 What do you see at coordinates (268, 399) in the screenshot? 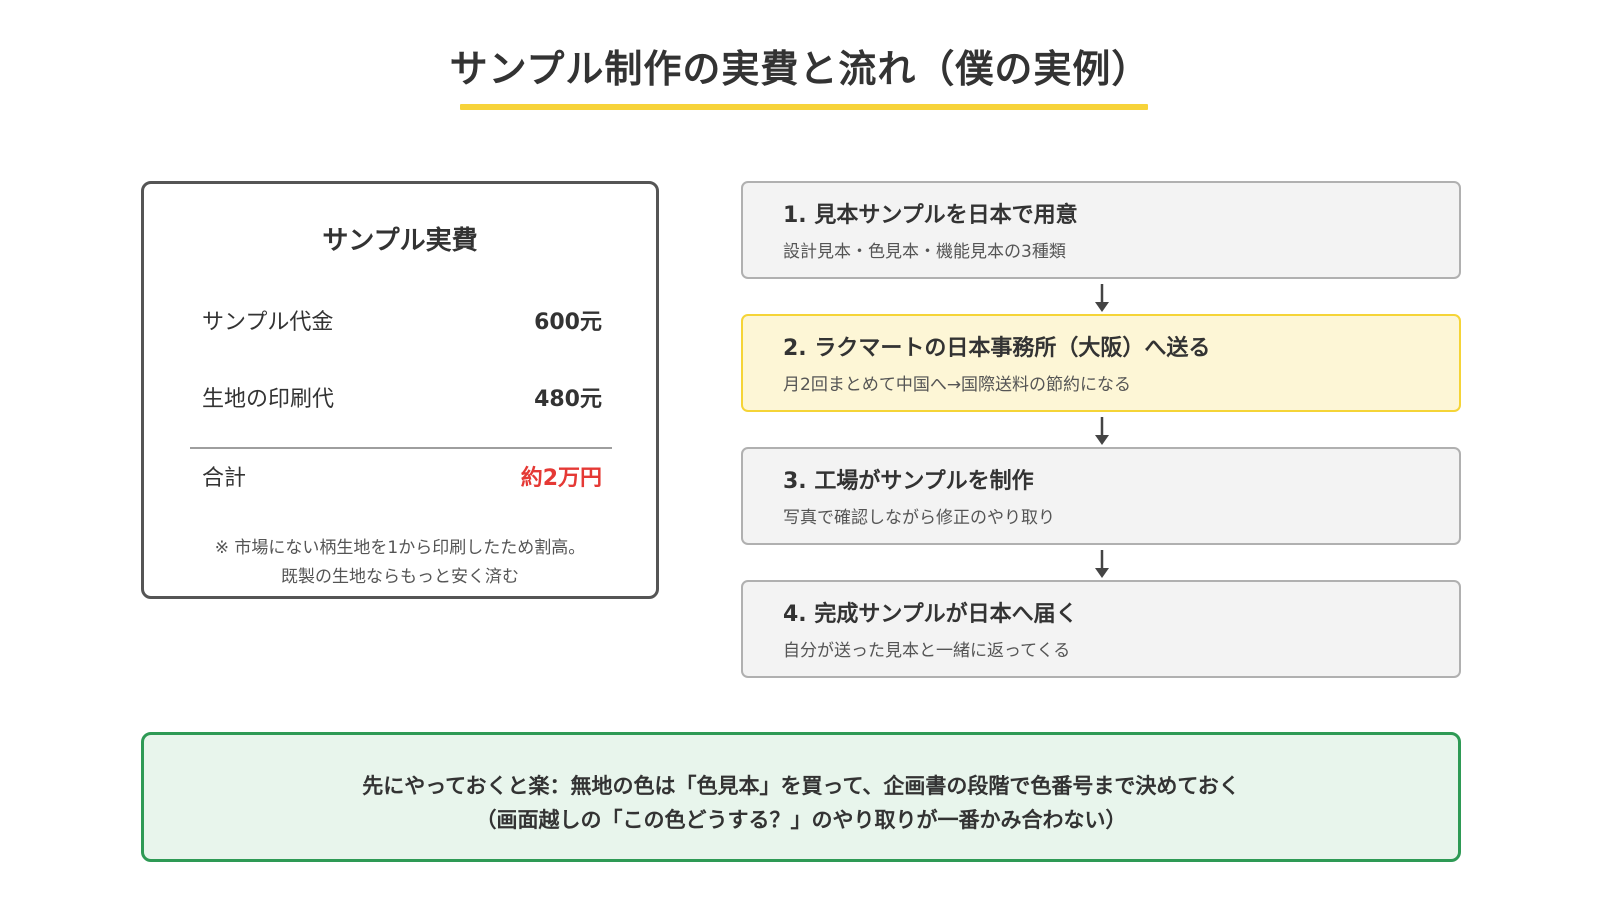
I see `cost-label: 生地の印刷代` at bounding box center [268, 399].